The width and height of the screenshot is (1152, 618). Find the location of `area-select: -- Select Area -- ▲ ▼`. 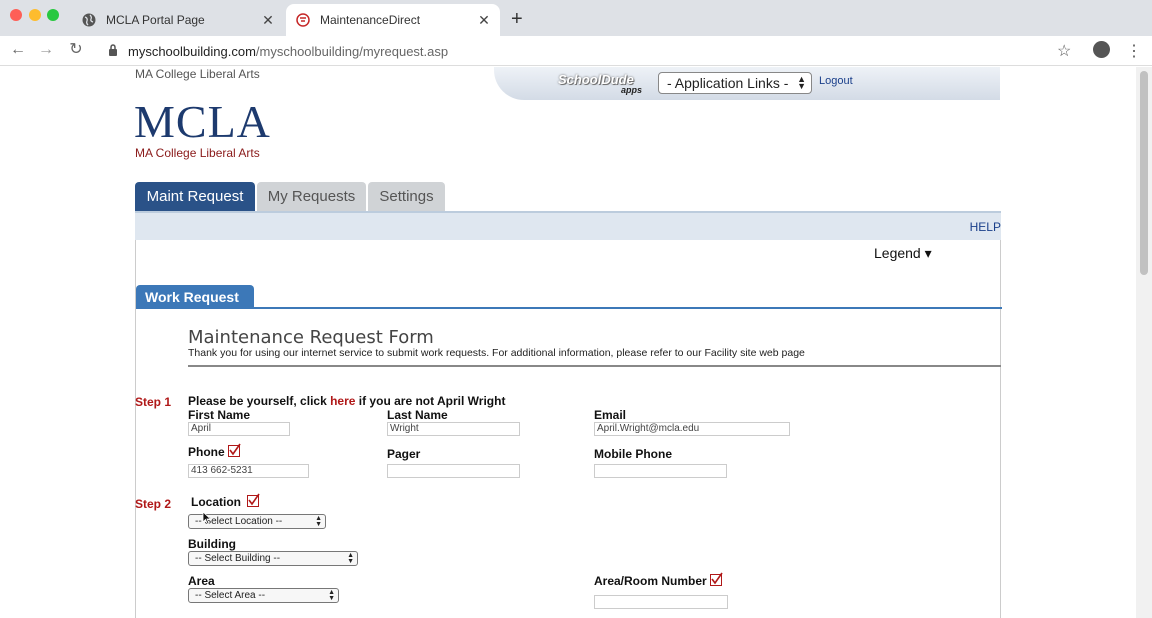

area-select: -- Select Area -- ▲ ▼ is located at coordinates (263, 595).